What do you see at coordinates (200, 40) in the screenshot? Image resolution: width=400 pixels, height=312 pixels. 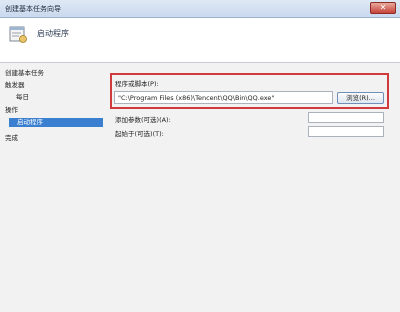 I see `wizard-header: 启动程序` at bounding box center [200, 40].